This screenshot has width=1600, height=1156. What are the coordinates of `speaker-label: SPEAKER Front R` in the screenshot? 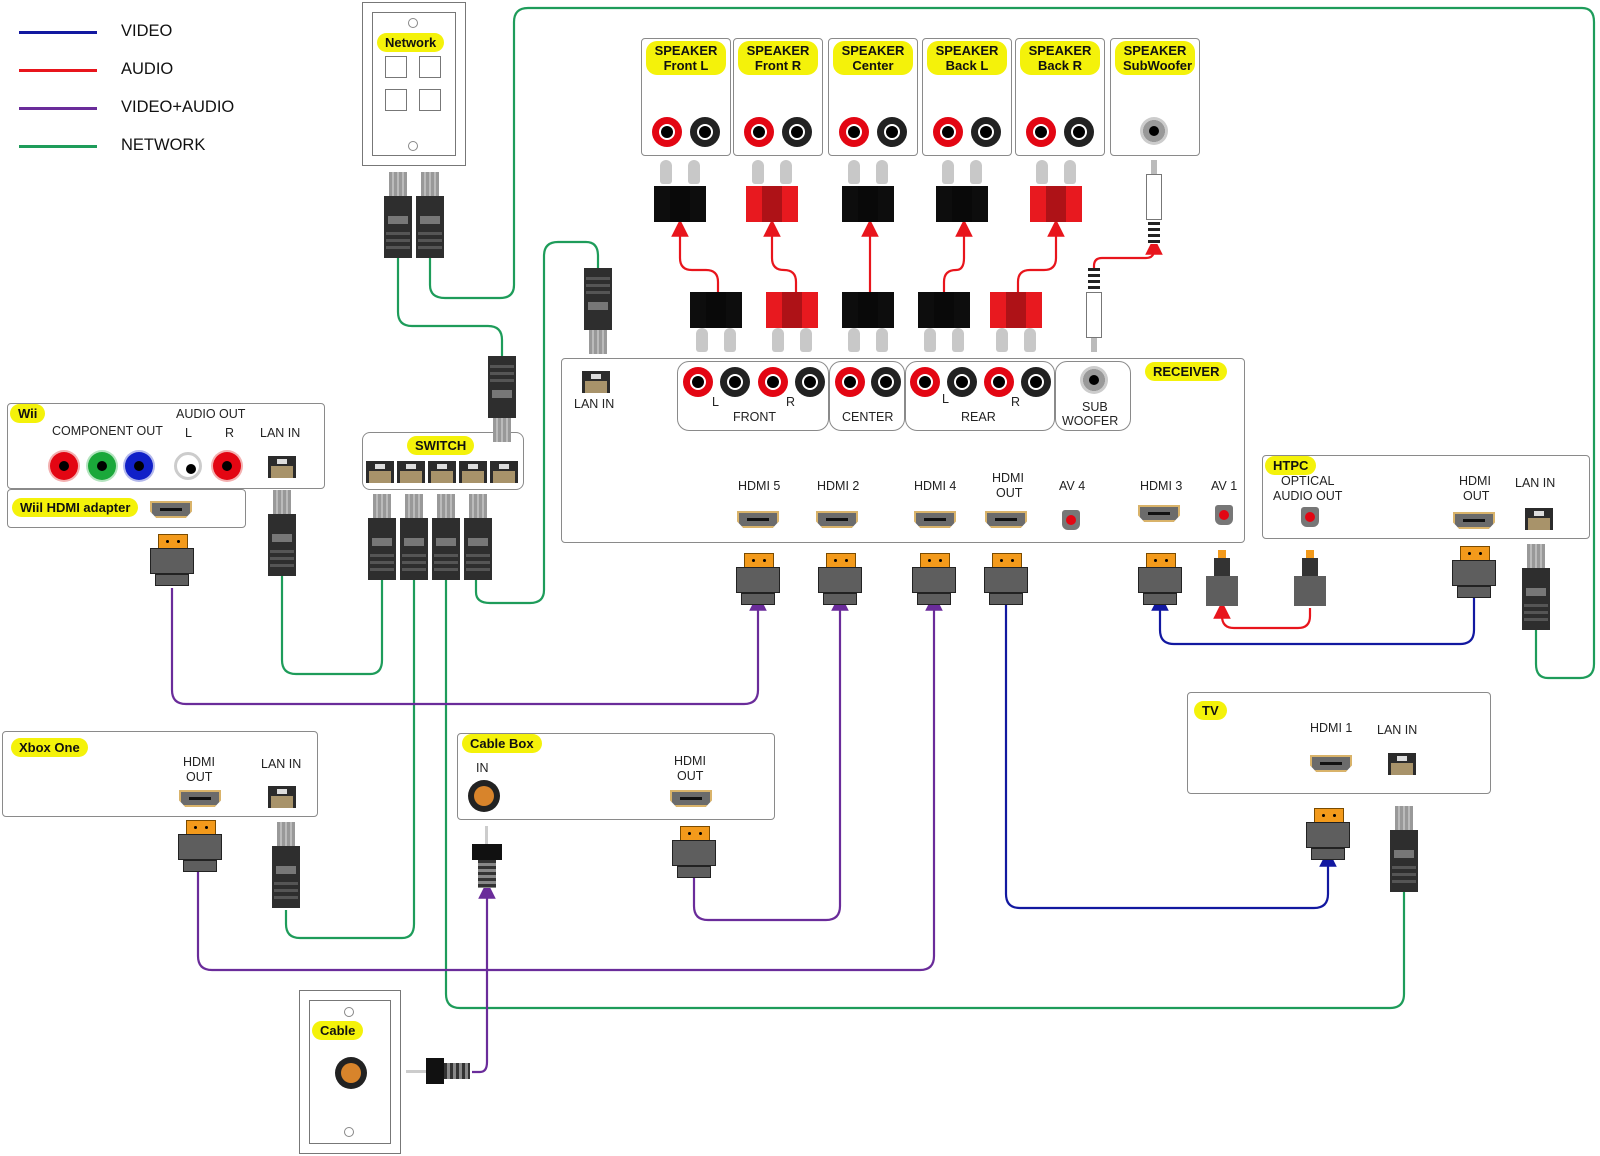 It's located at (778, 58).